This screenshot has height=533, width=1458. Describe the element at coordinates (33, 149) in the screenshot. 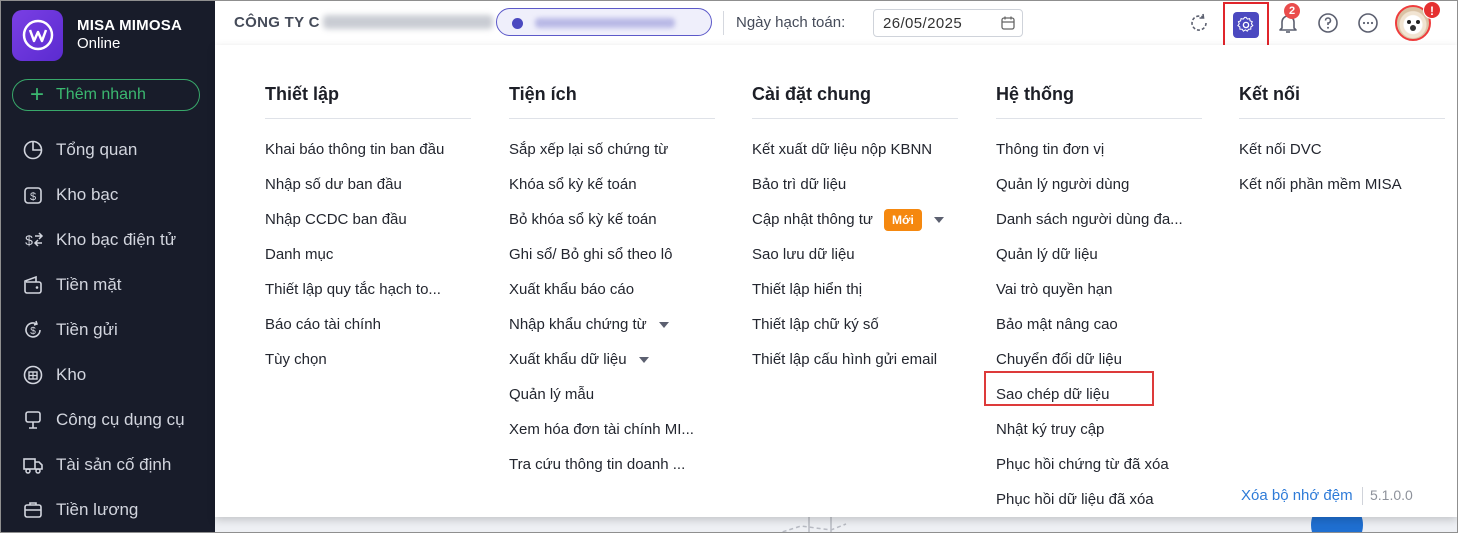

I see `pie-chart-icon` at that location.